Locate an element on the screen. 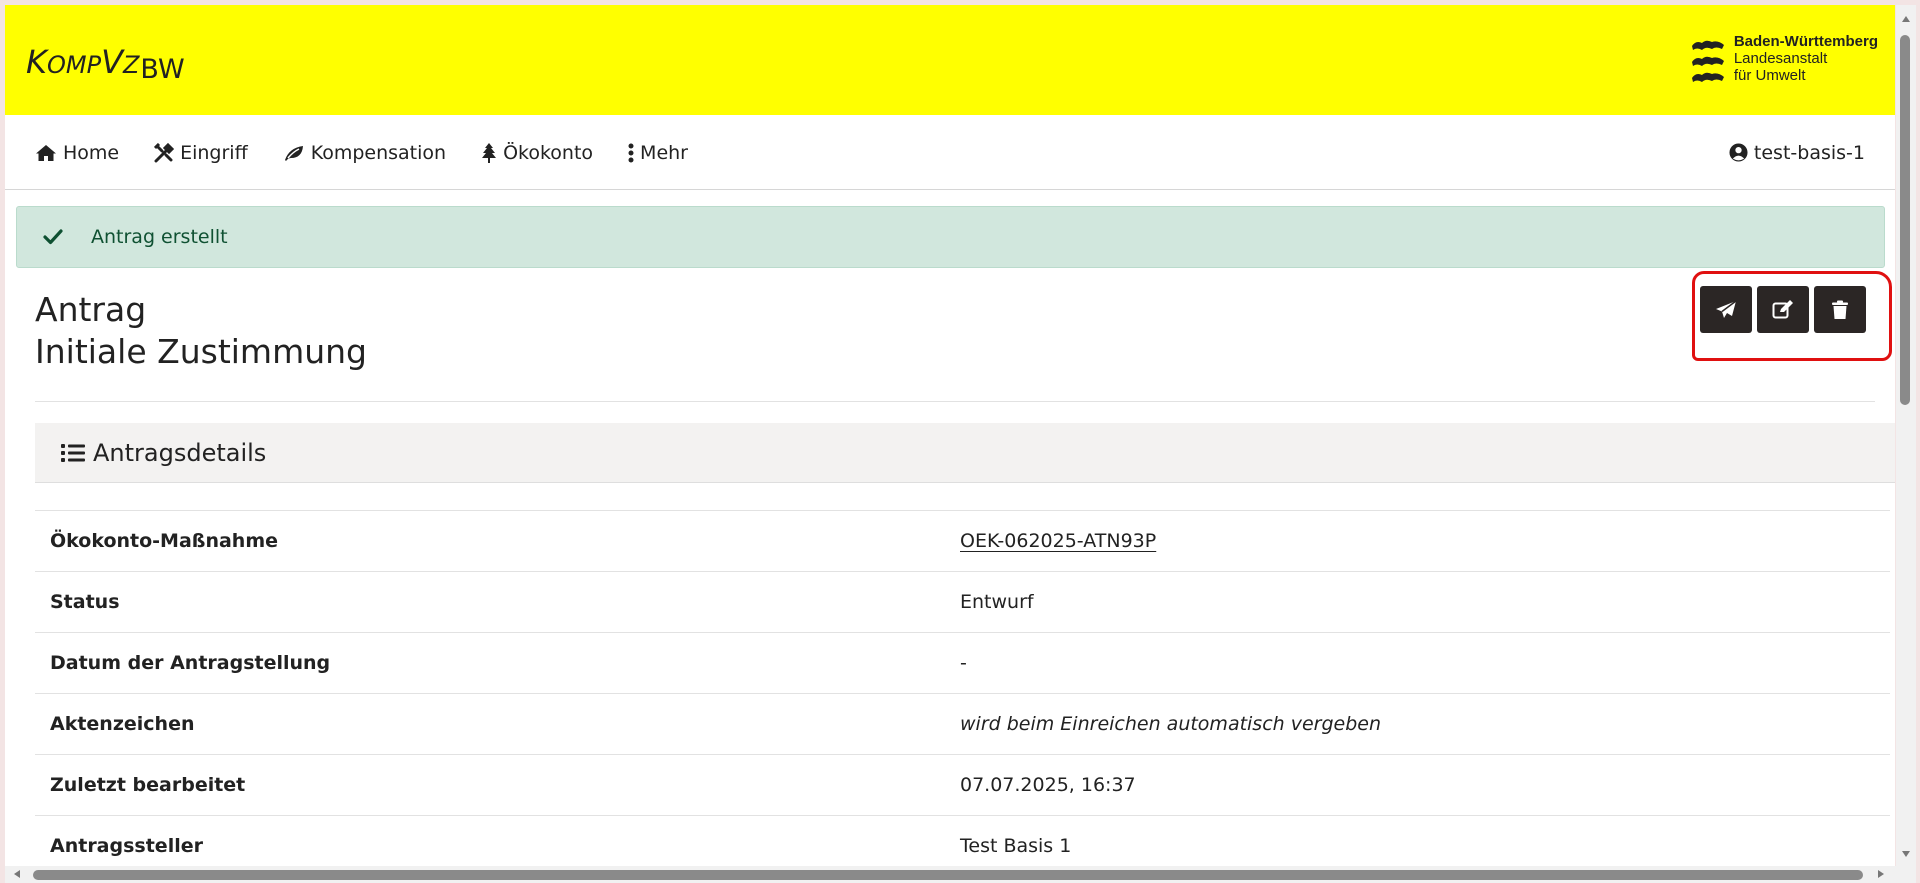 This screenshot has height=883, width=1920. kompvz-logo: K OMP V Z BW is located at coordinates (105, 64).